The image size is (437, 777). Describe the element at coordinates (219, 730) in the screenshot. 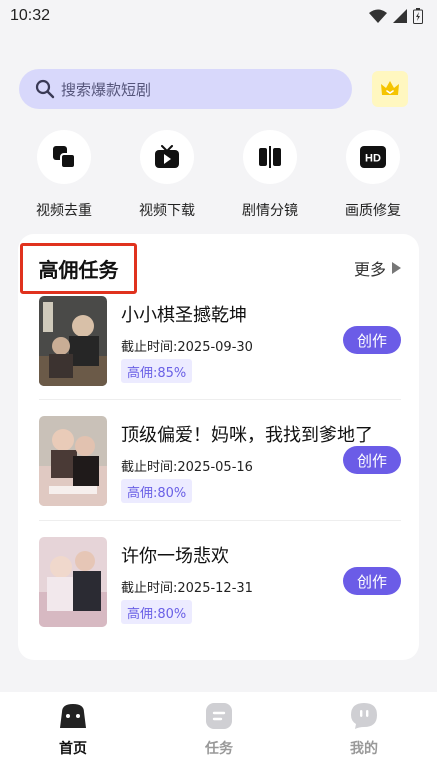

I see `nav-item-tasks: 任务` at that location.